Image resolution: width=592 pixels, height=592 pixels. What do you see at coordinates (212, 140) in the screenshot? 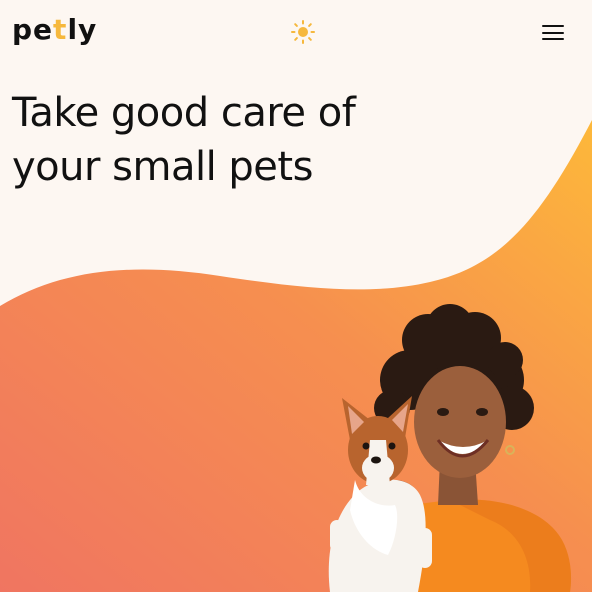
I see `hero-title: Take good care of your small pets` at bounding box center [212, 140].